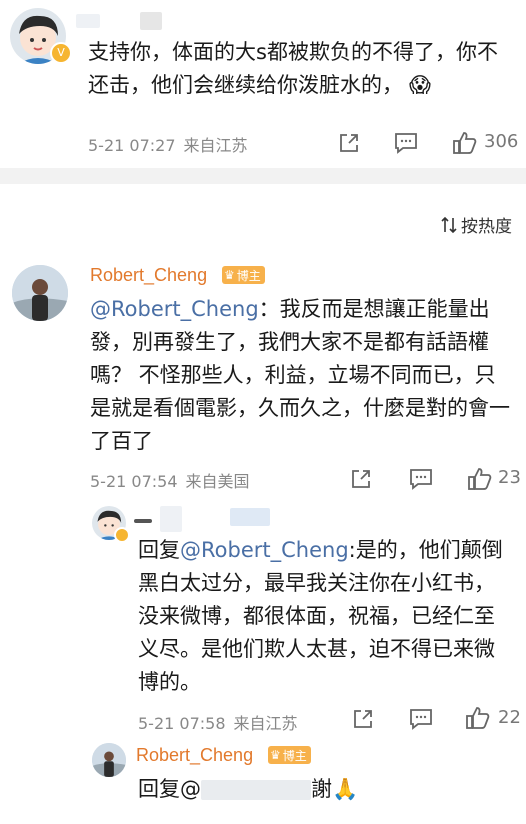 The height and width of the screenshot is (824, 526). Describe the element at coordinates (263, 176) in the screenshot. I see `section-divider` at that location.